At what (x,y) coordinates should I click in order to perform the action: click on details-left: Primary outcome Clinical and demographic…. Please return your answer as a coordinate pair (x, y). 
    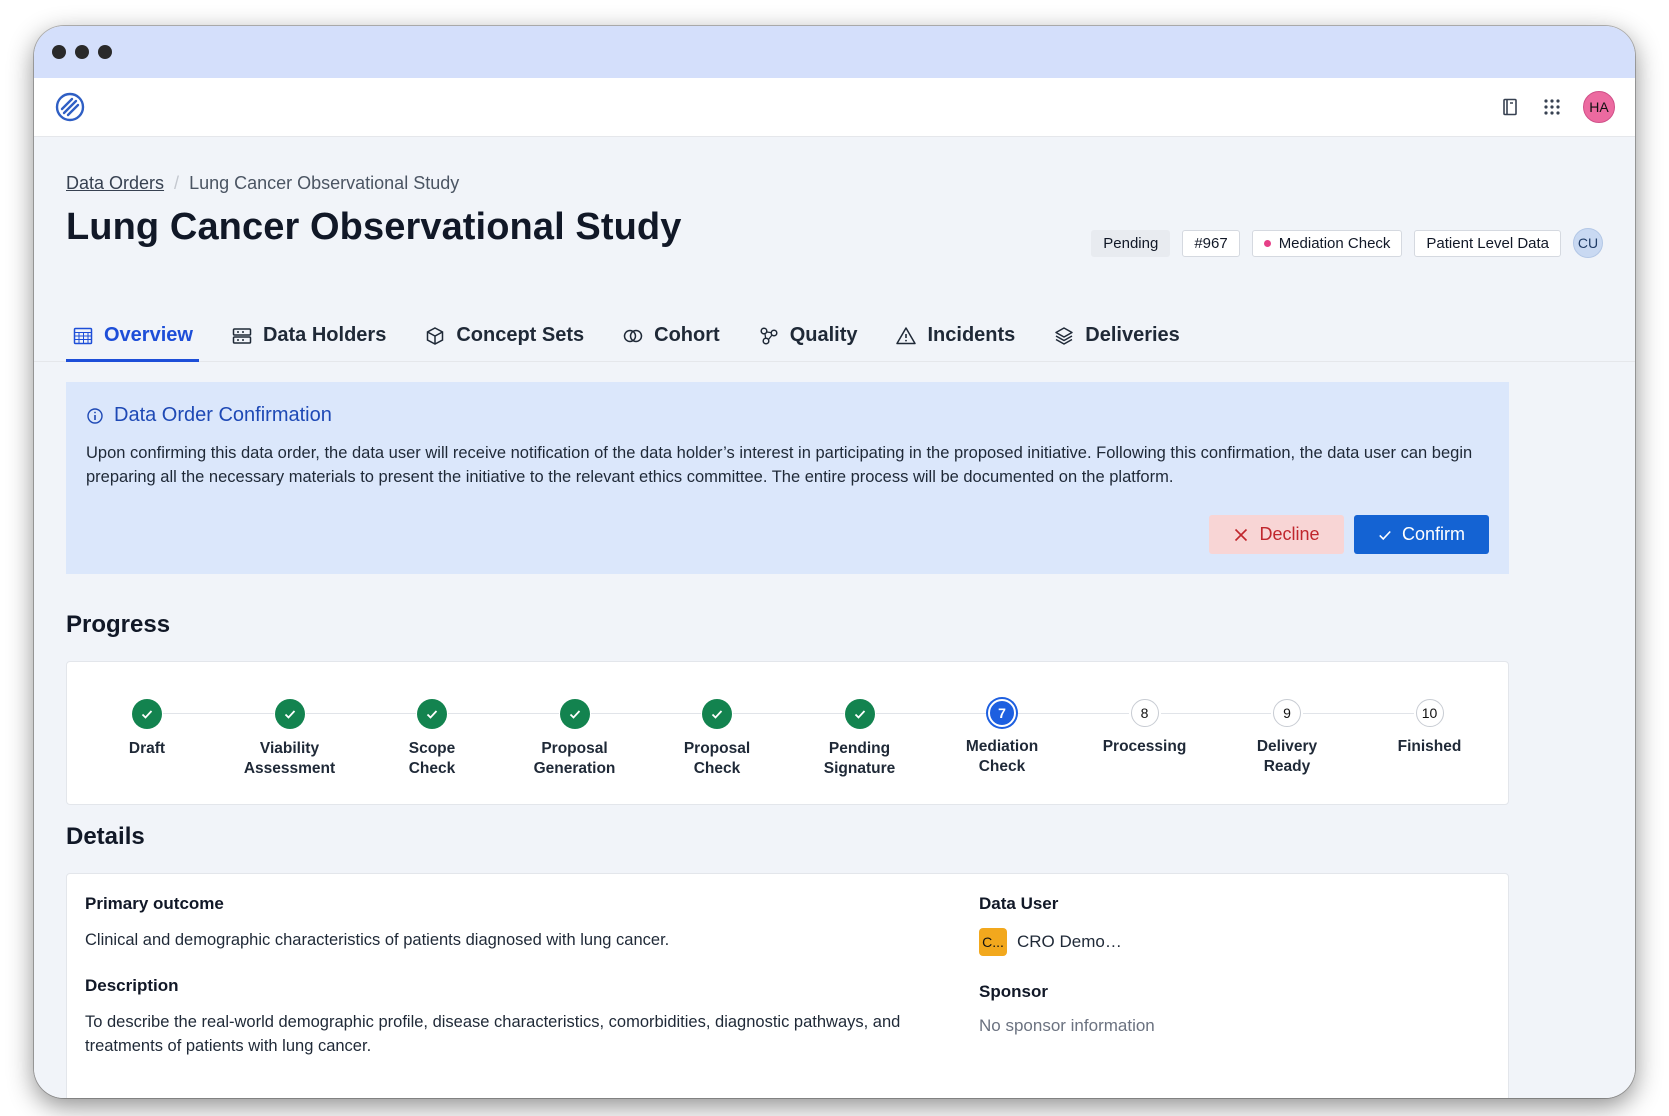
    Looking at the image, I should click on (515, 976).